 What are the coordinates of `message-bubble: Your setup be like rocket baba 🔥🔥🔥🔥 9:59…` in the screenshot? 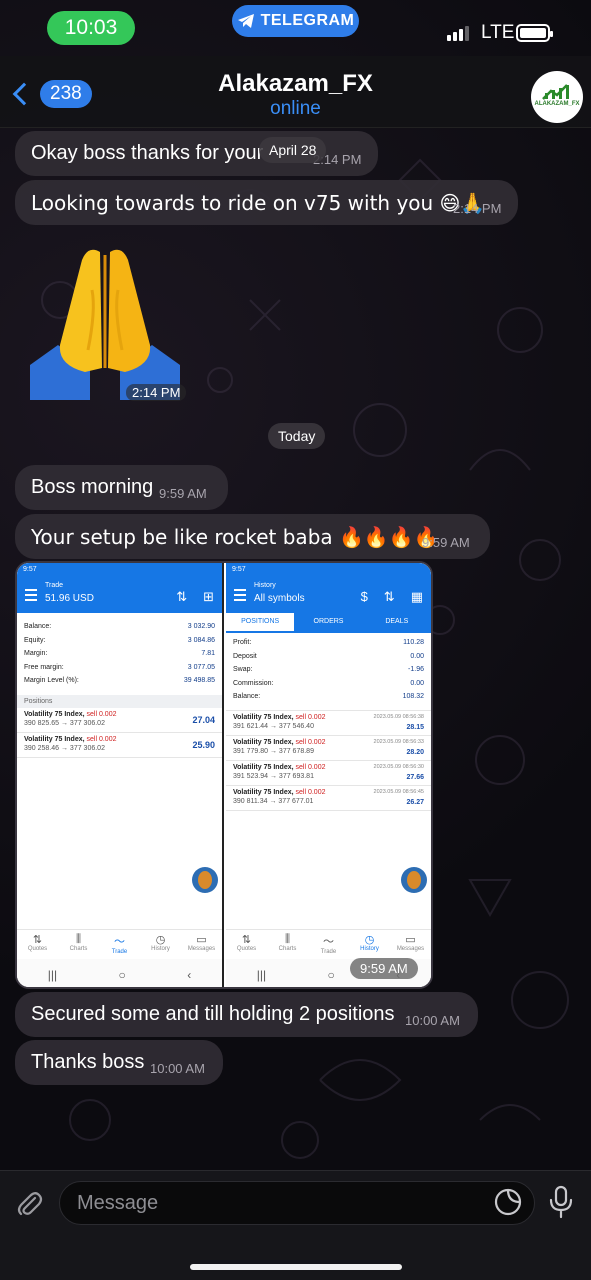 It's located at (252, 536).